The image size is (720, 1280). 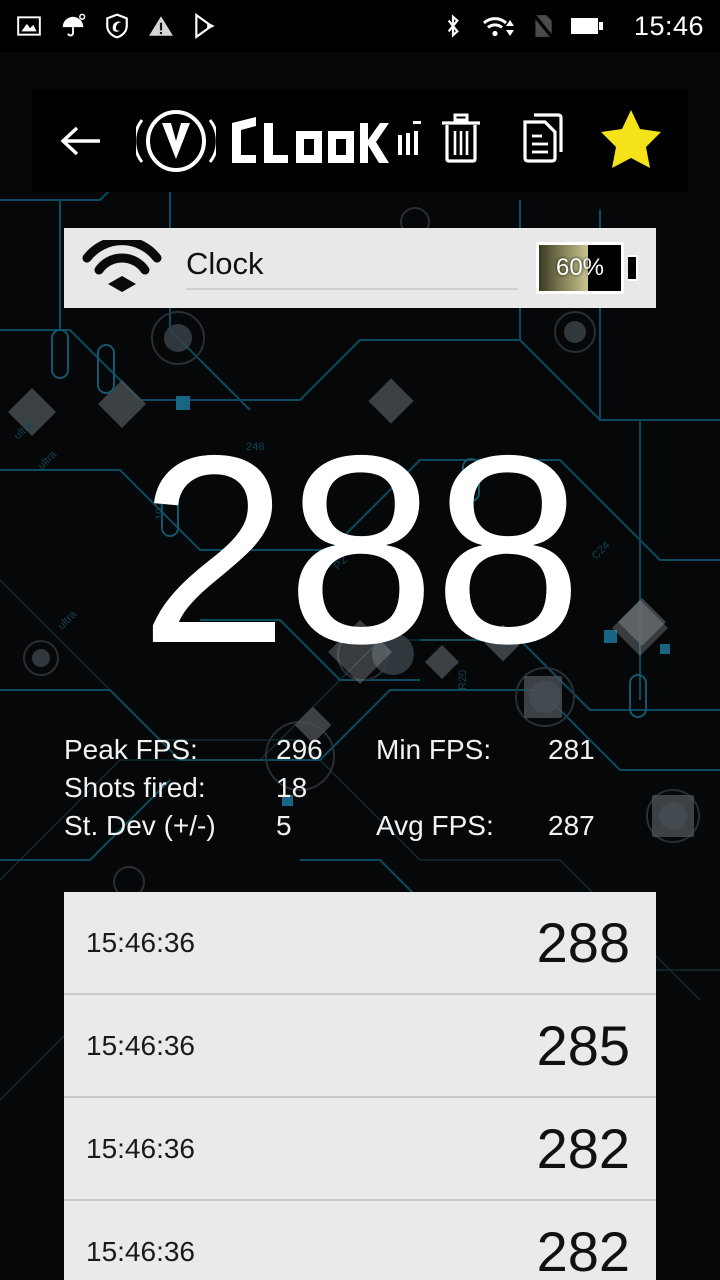 What do you see at coordinates (360, 943) in the screenshot?
I see `list-item: 15:46:36 288` at bounding box center [360, 943].